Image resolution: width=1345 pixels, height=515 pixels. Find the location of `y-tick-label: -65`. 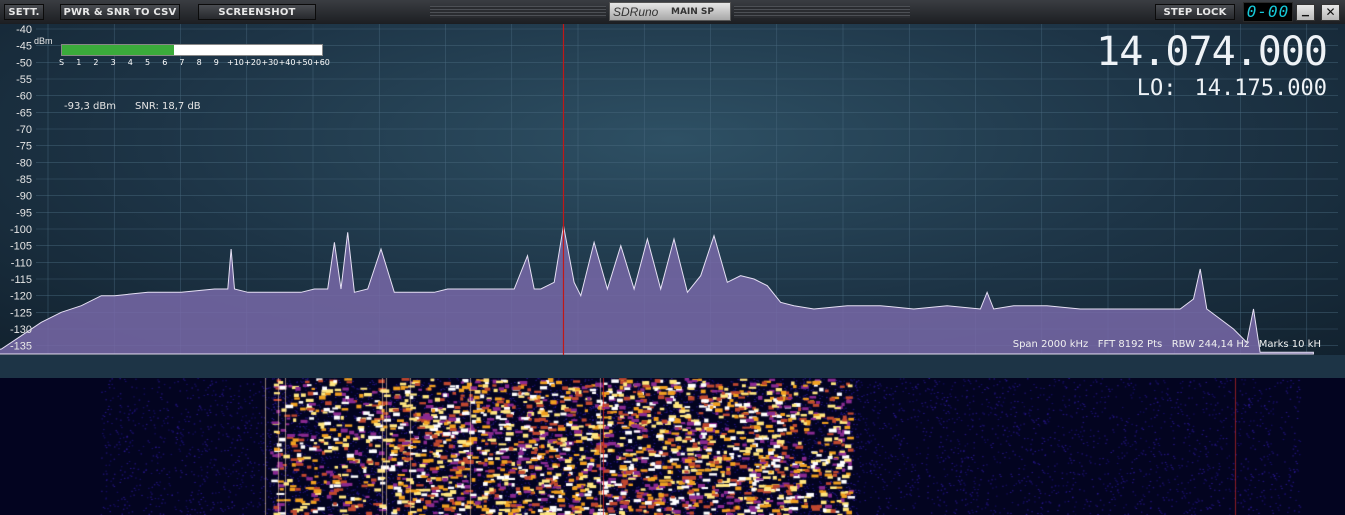

y-tick-label: -65 is located at coordinates (24, 113).